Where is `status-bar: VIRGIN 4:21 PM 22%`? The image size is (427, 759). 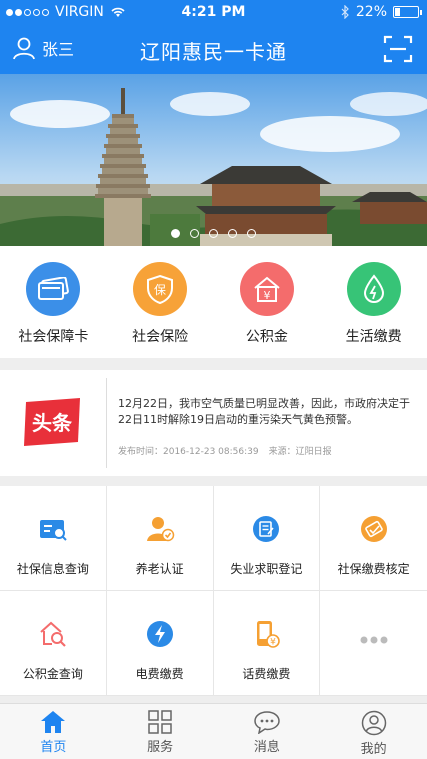 status-bar: VIRGIN 4:21 PM 22% is located at coordinates (213, 12).